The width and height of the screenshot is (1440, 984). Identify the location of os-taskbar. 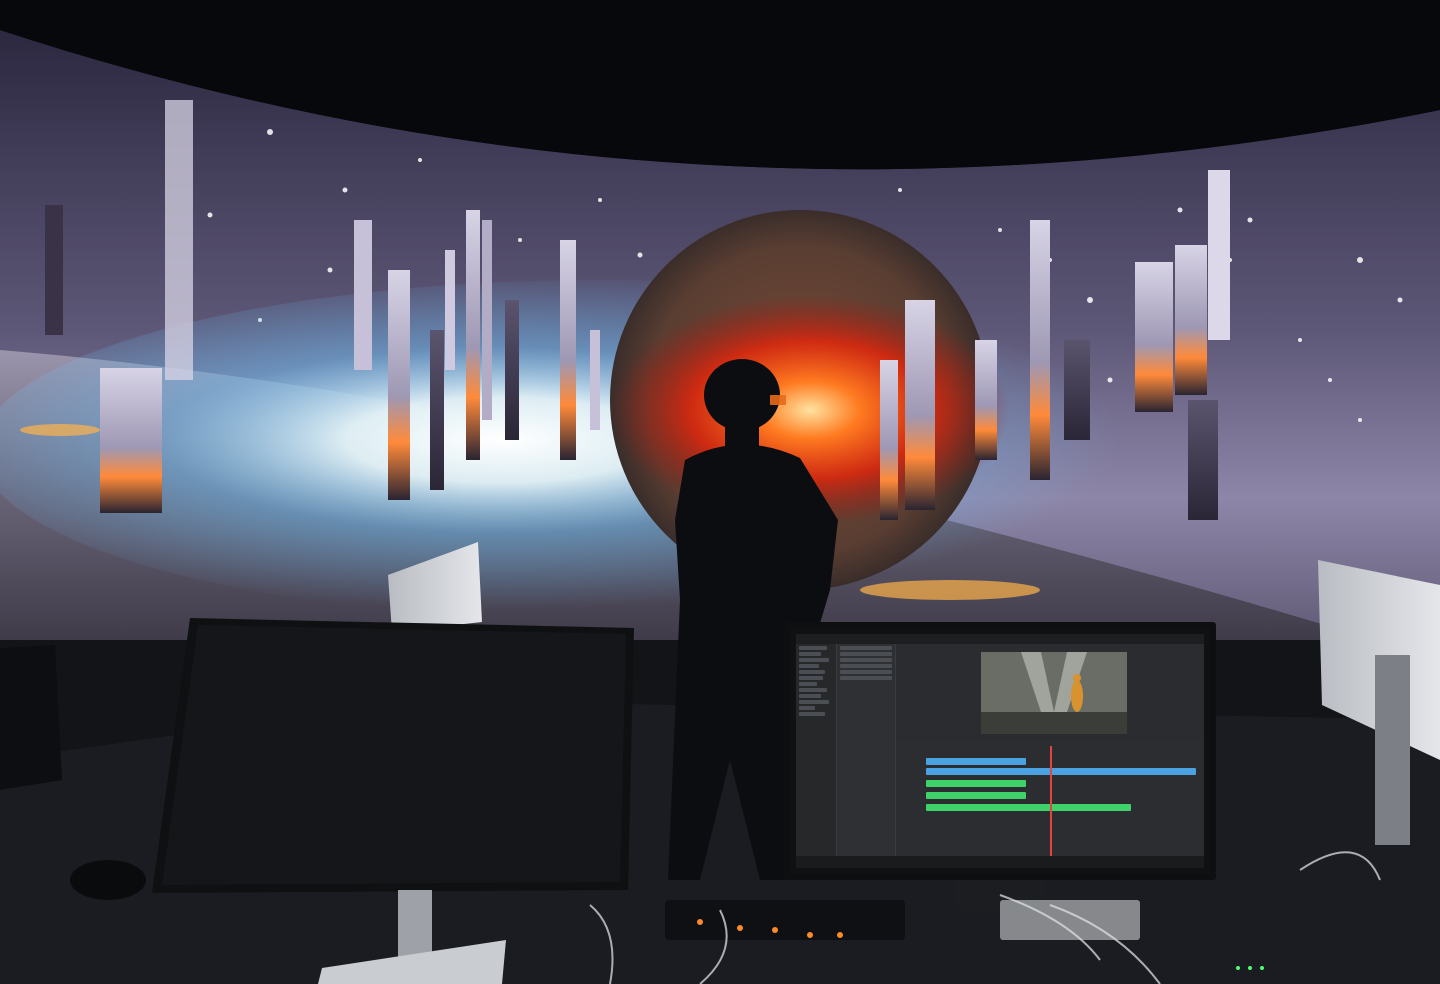
(1000, 862).